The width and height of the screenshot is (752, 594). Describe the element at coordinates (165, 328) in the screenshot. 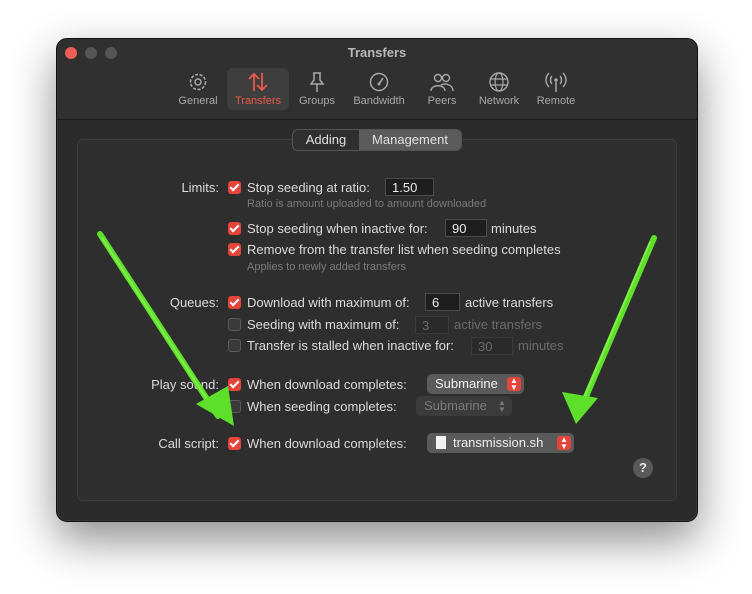

I see `left-green-arrow-icon` at that location.